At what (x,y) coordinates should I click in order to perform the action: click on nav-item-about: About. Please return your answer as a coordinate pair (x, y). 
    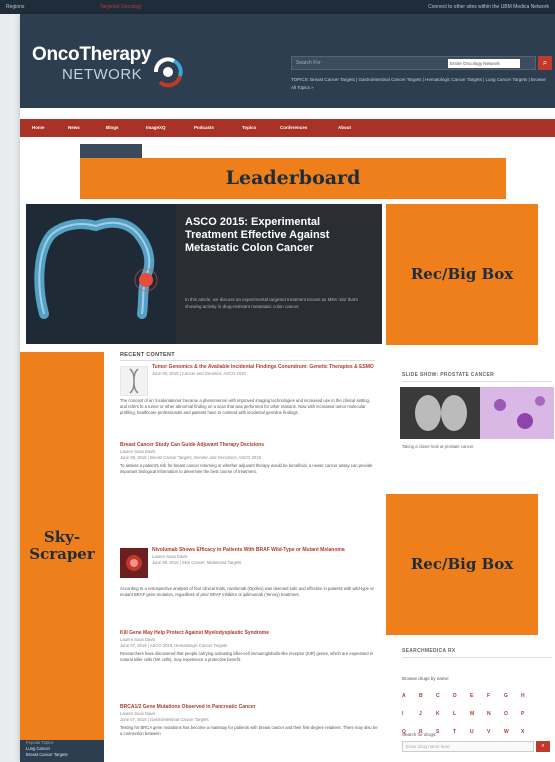
    Looking at the image, I should click on (344, 127).